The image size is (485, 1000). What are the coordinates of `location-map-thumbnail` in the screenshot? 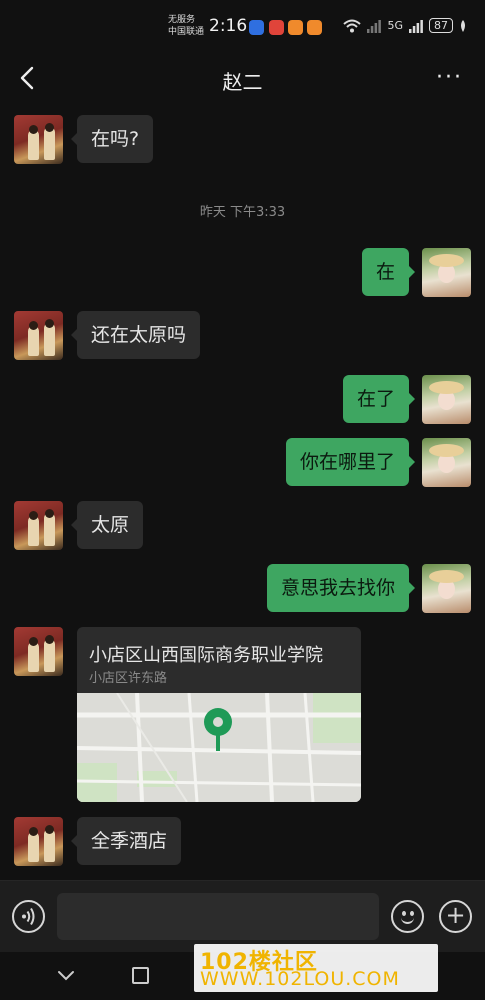 It's located at (219, 747).